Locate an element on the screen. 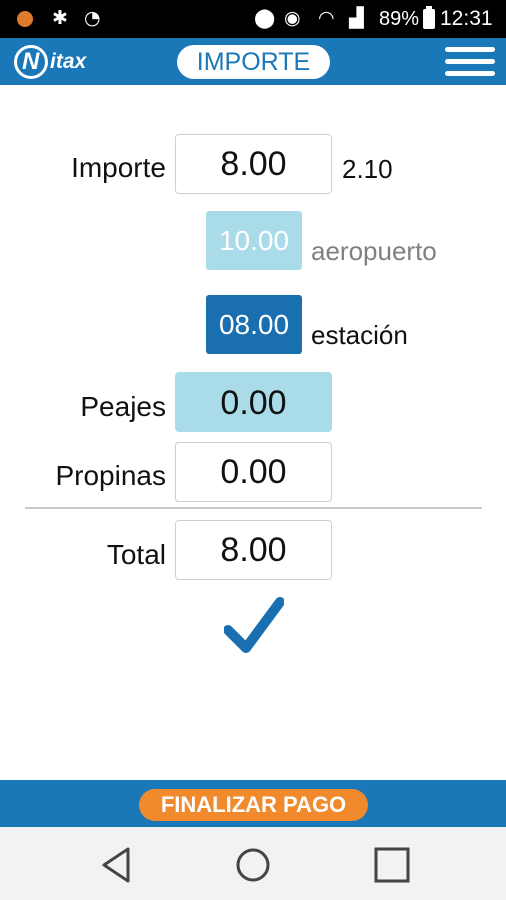 The height and width of the screenshot is (900, 506). rate-value: 2.10 is located at coordinates (367, 169).